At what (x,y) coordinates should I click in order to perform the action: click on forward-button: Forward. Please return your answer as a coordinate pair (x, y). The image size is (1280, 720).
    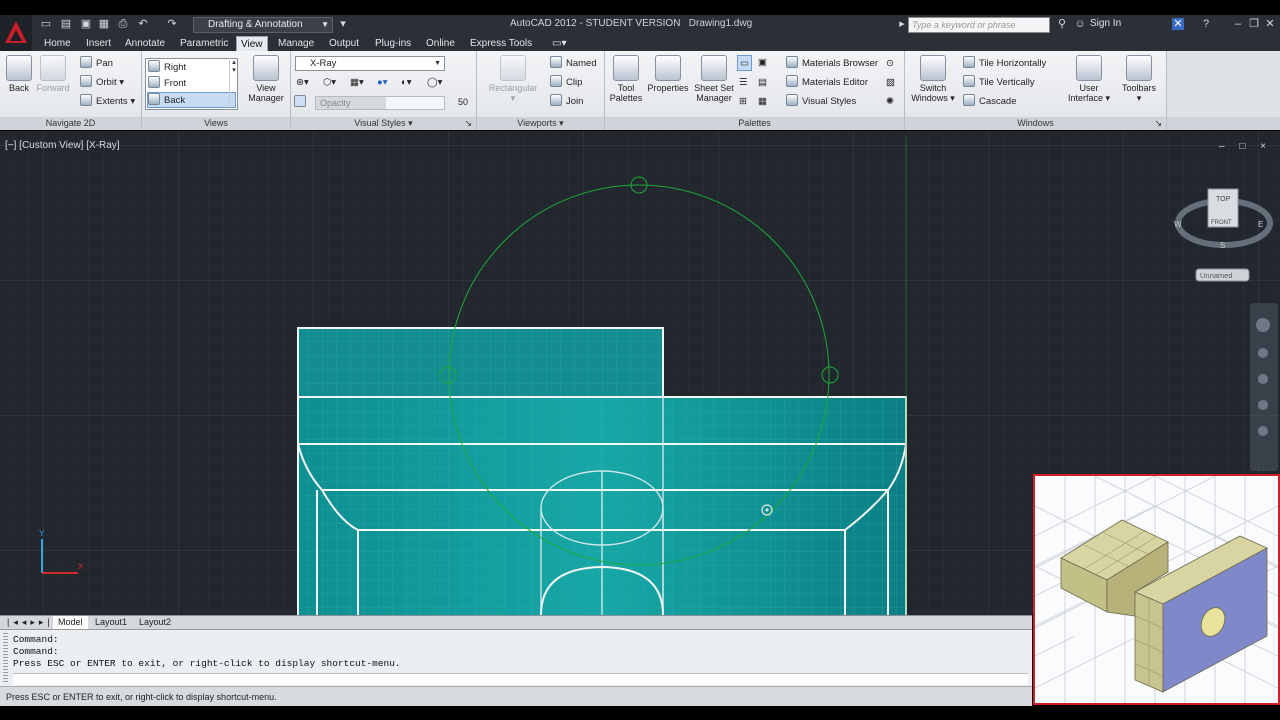
    Looking at the image, I should click on (53, 74).